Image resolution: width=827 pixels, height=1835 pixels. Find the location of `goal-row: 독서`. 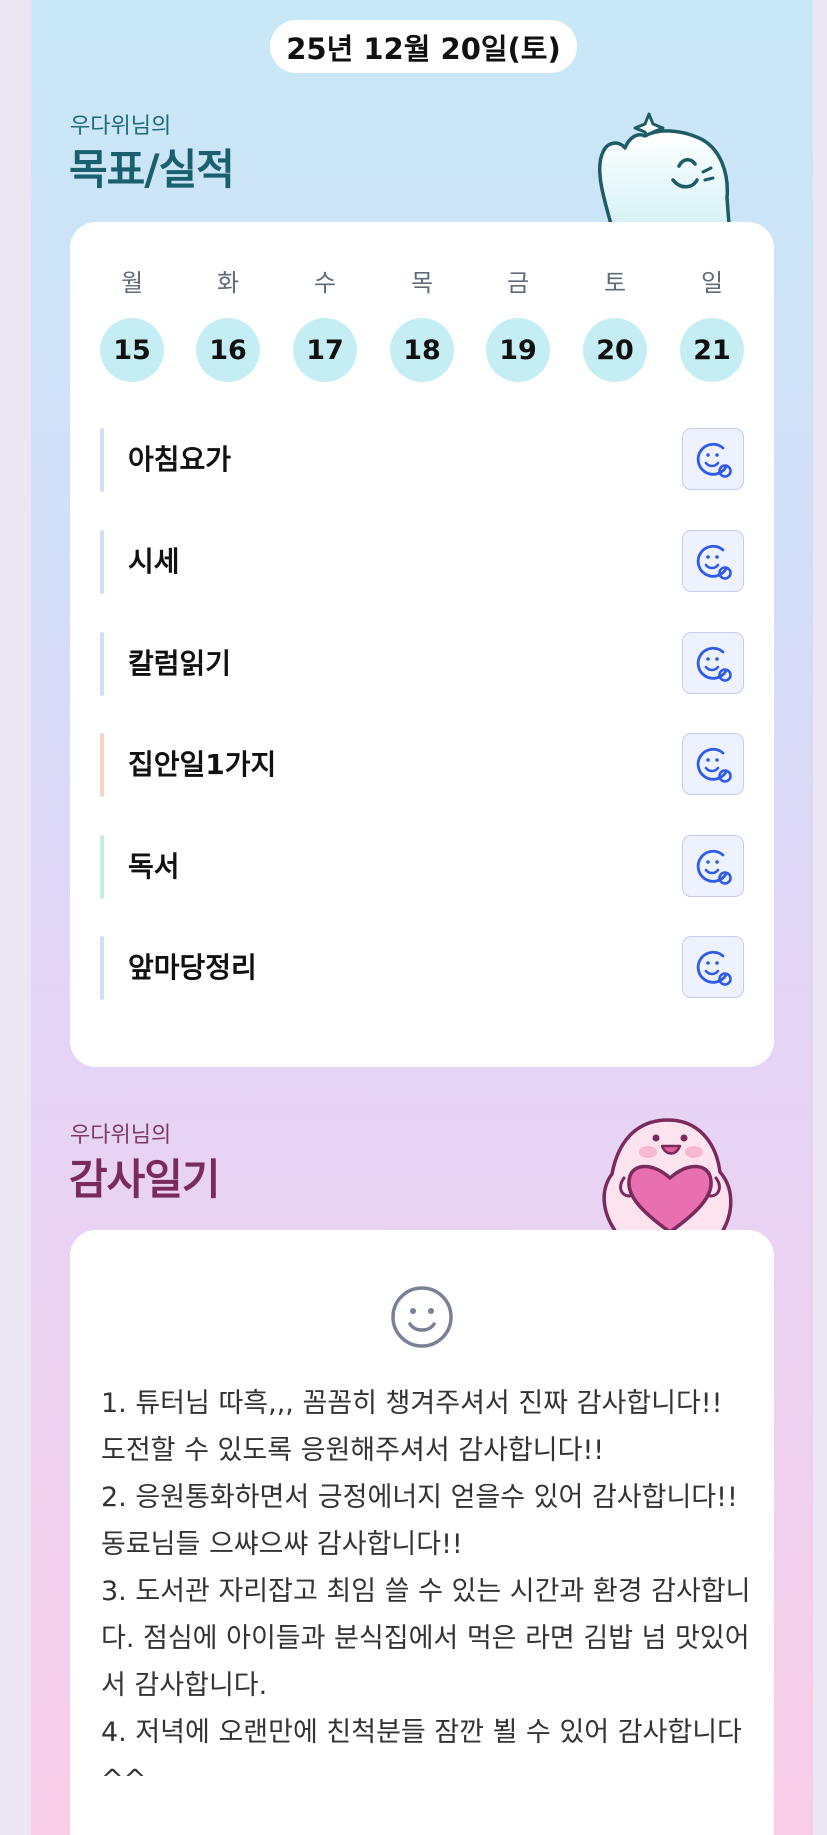

goal-row: 독서 is located at coordinates (422, 867).